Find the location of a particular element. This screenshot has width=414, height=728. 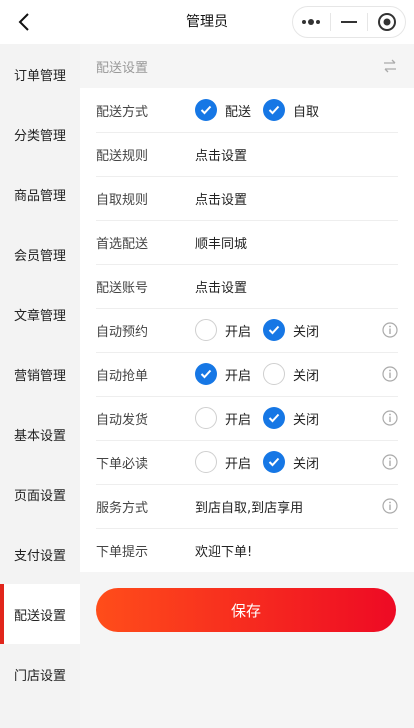

mini-program-capsule is located at coordinates (349, 22).